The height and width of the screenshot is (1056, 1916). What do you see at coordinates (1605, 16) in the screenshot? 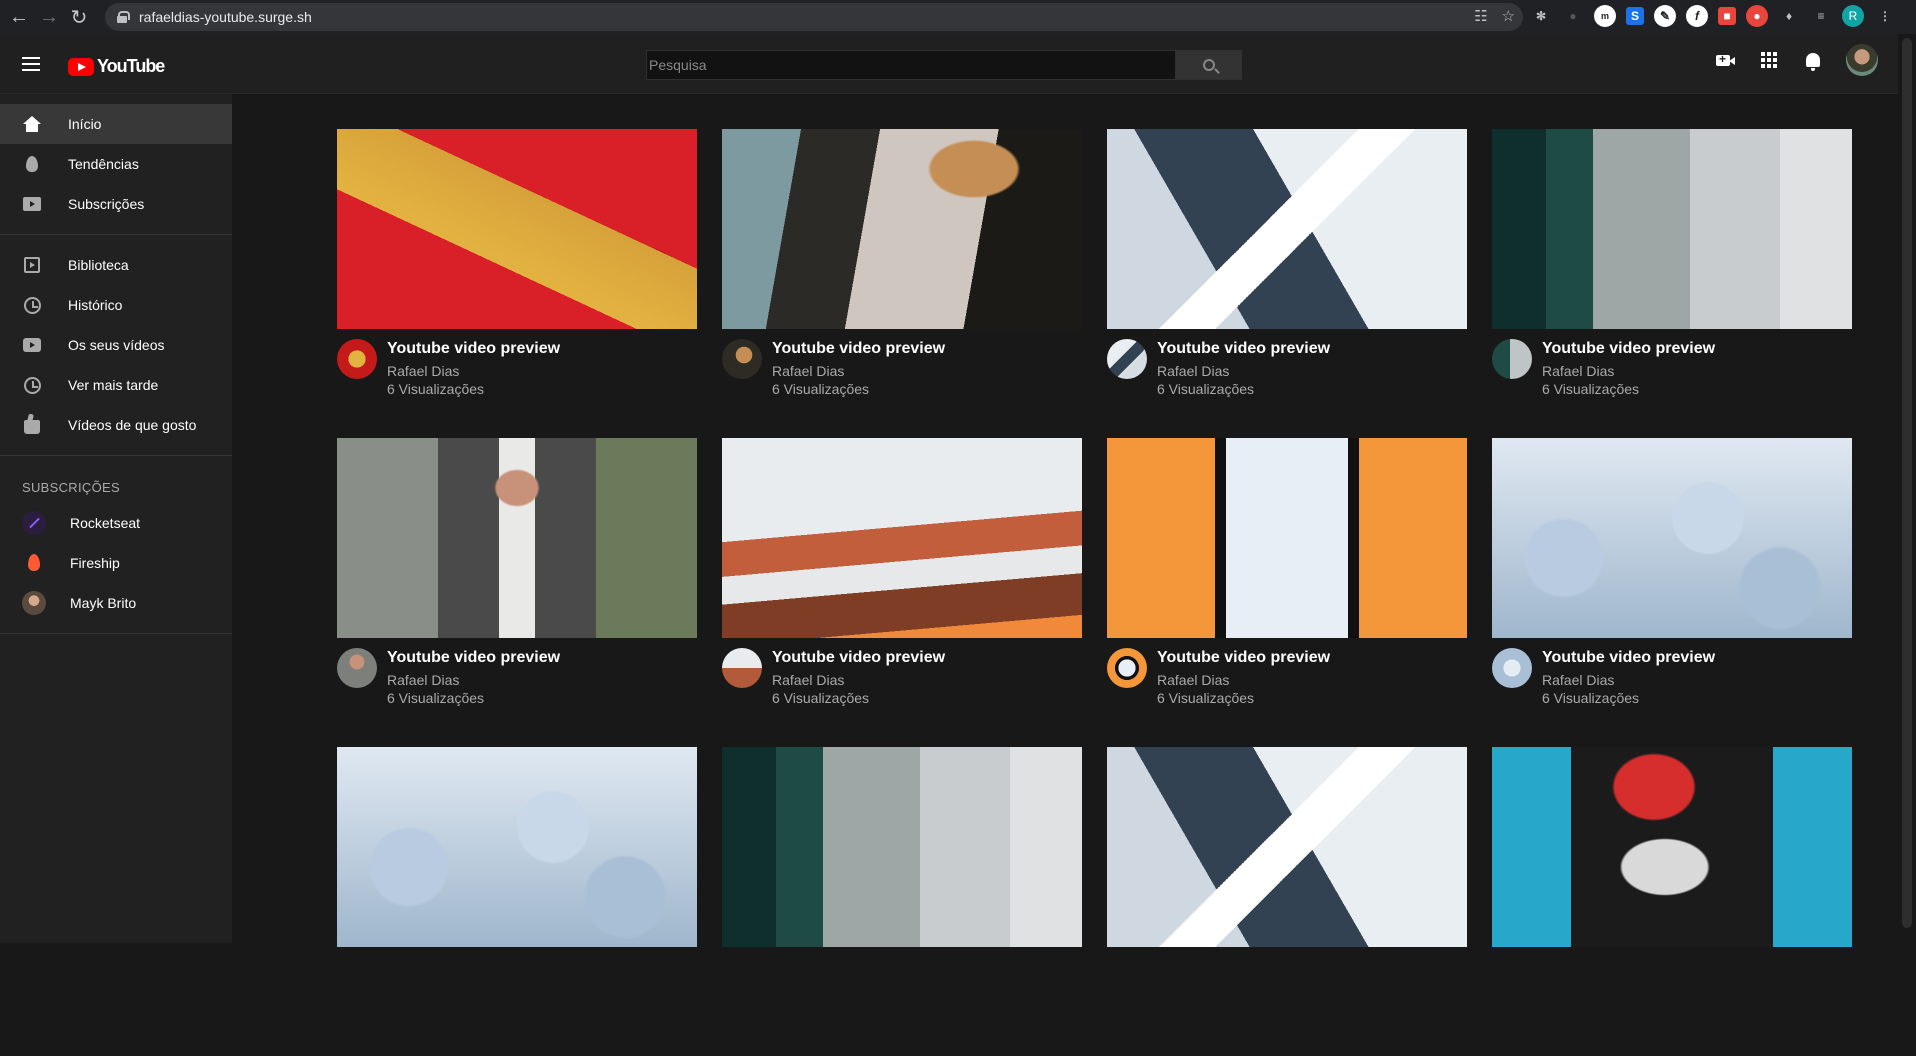
I see `extension-m-icon: m` at bounding box center [1605, 16].